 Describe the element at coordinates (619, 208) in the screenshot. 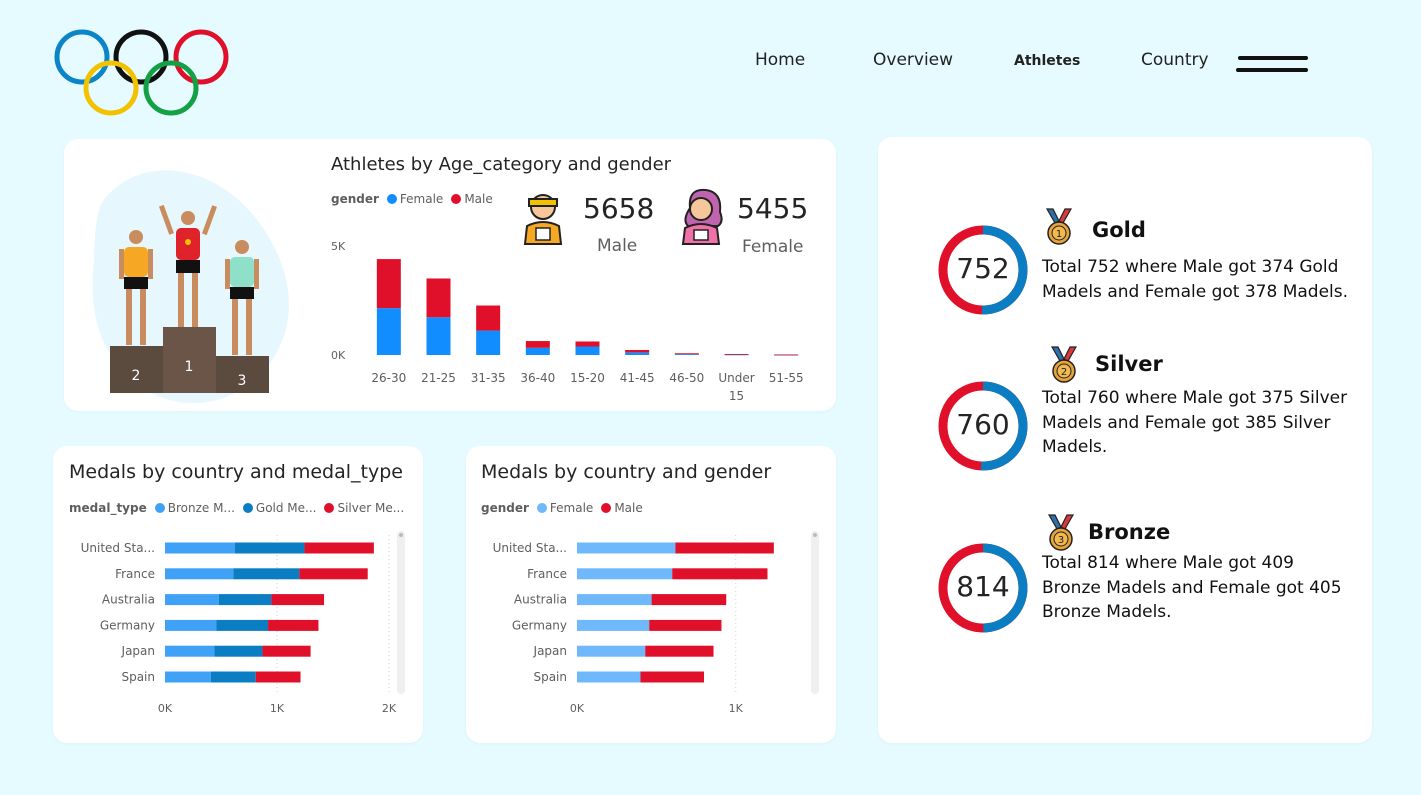

I see `male-total: 5658` at that location.